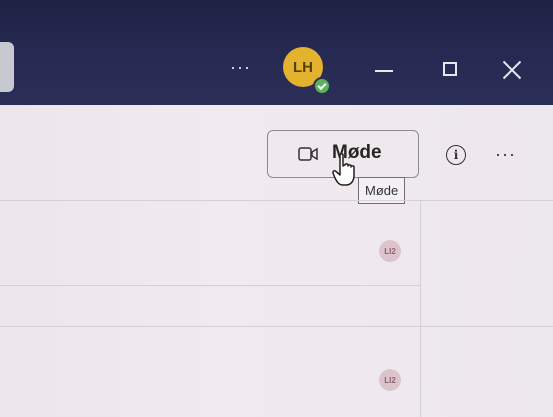  I want to click on hand-cursor-icon, so click(343, 169).